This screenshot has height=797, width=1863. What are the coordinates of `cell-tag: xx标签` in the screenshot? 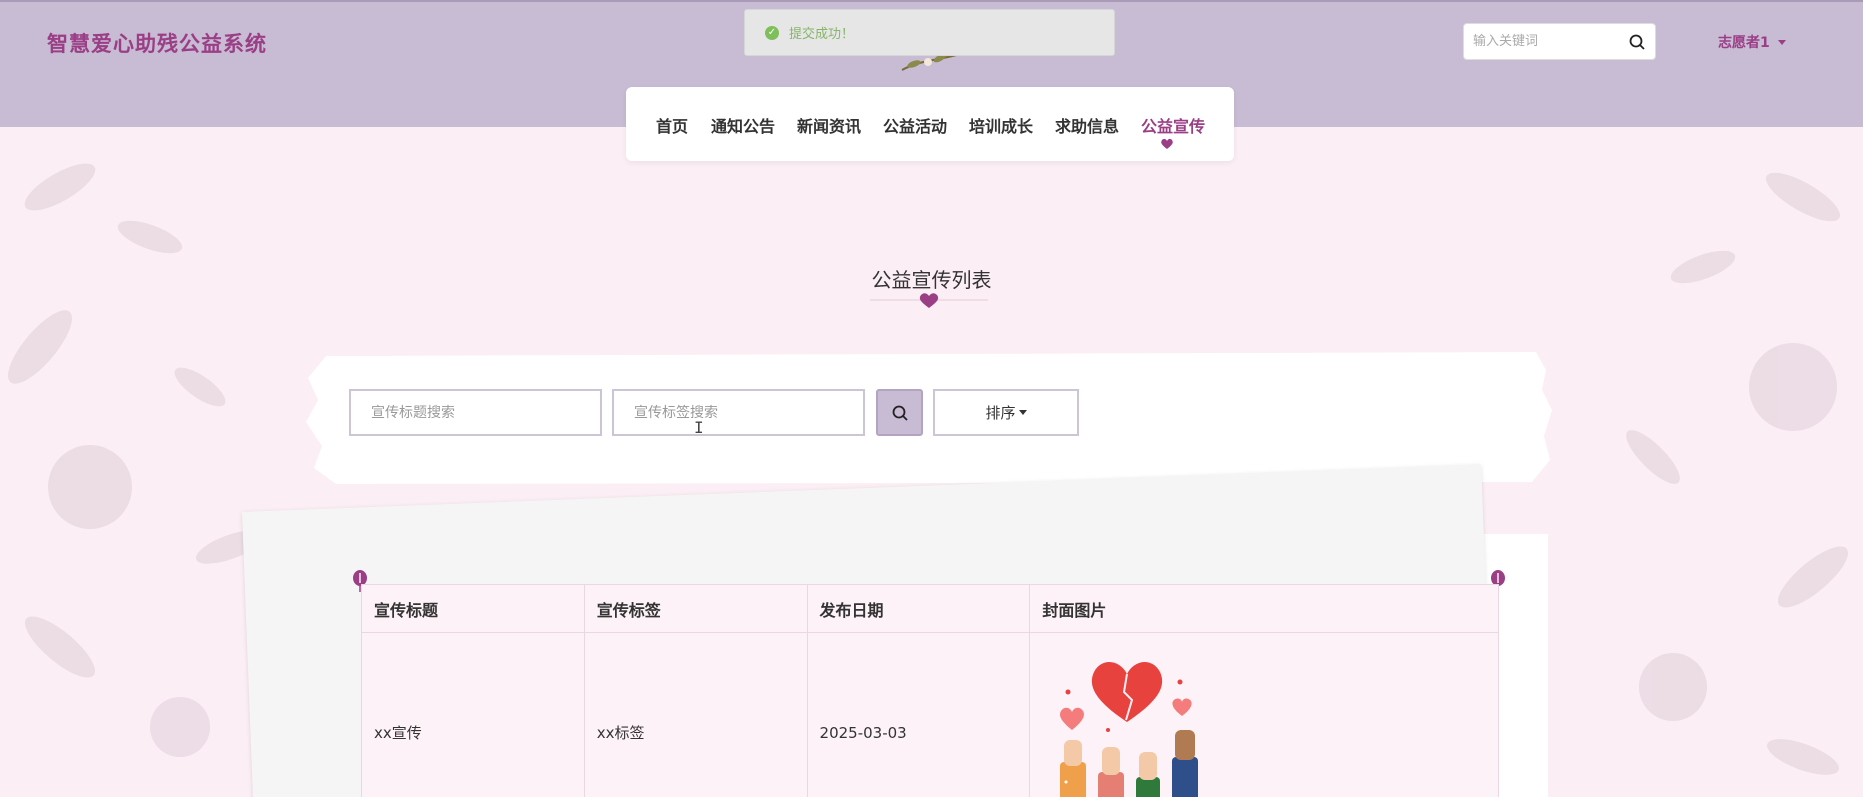 It's located at (695, 714).